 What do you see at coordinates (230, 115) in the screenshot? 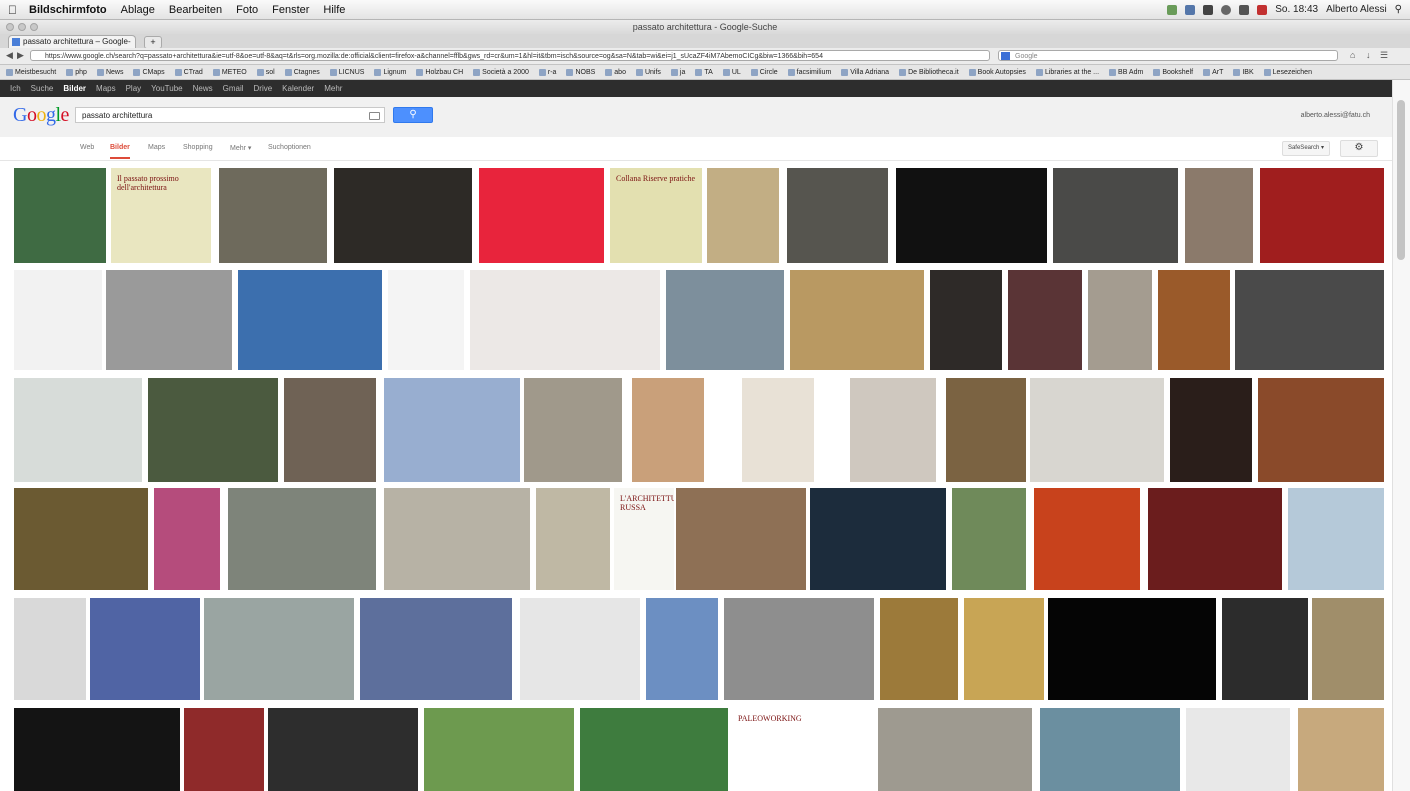
I see `search-input: passato architettura` at bounding box center [230, 115].